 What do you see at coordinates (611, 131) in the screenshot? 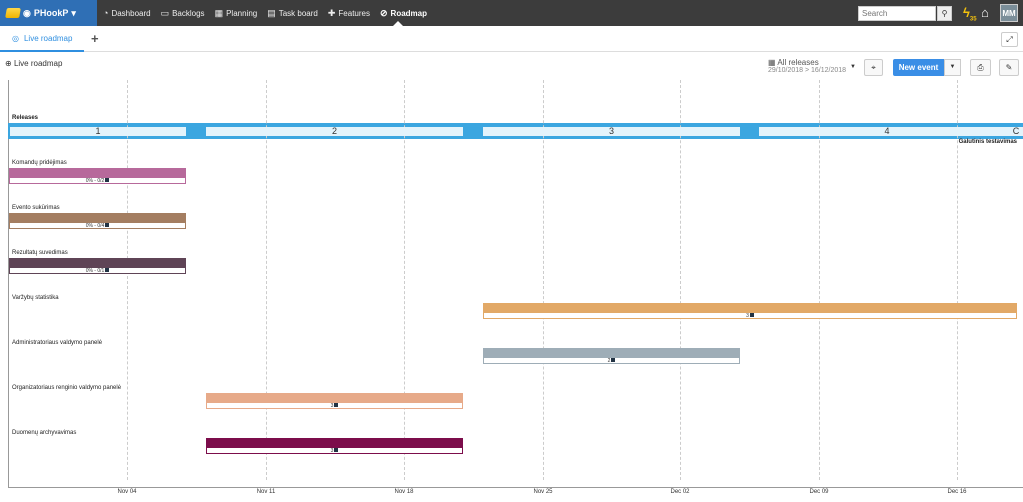
I see `release-segment: 3` at bounding box center [611, 131].